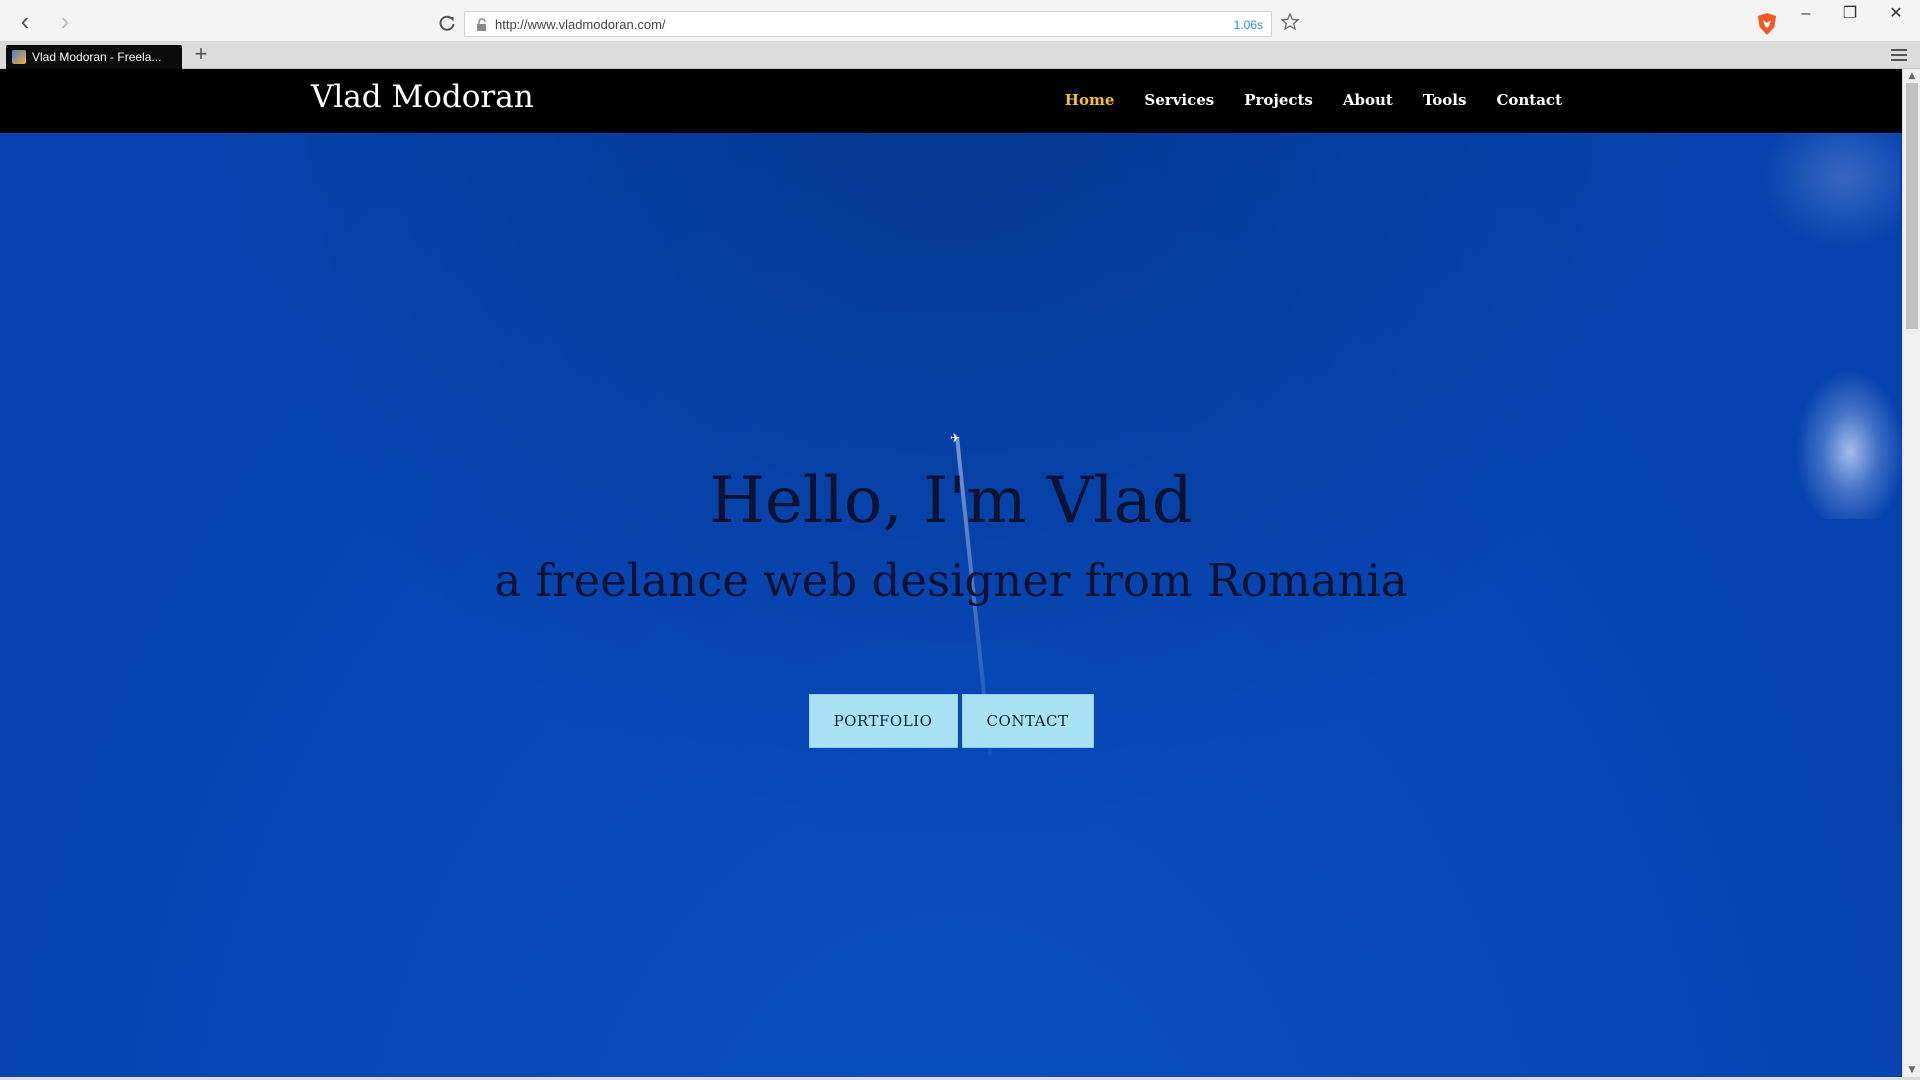  What do you see at coordinates (960, 55) in the screenshot?
I see `tab-strip: Vlad Modoran - Freela... +` at bounding box center [960, 55].